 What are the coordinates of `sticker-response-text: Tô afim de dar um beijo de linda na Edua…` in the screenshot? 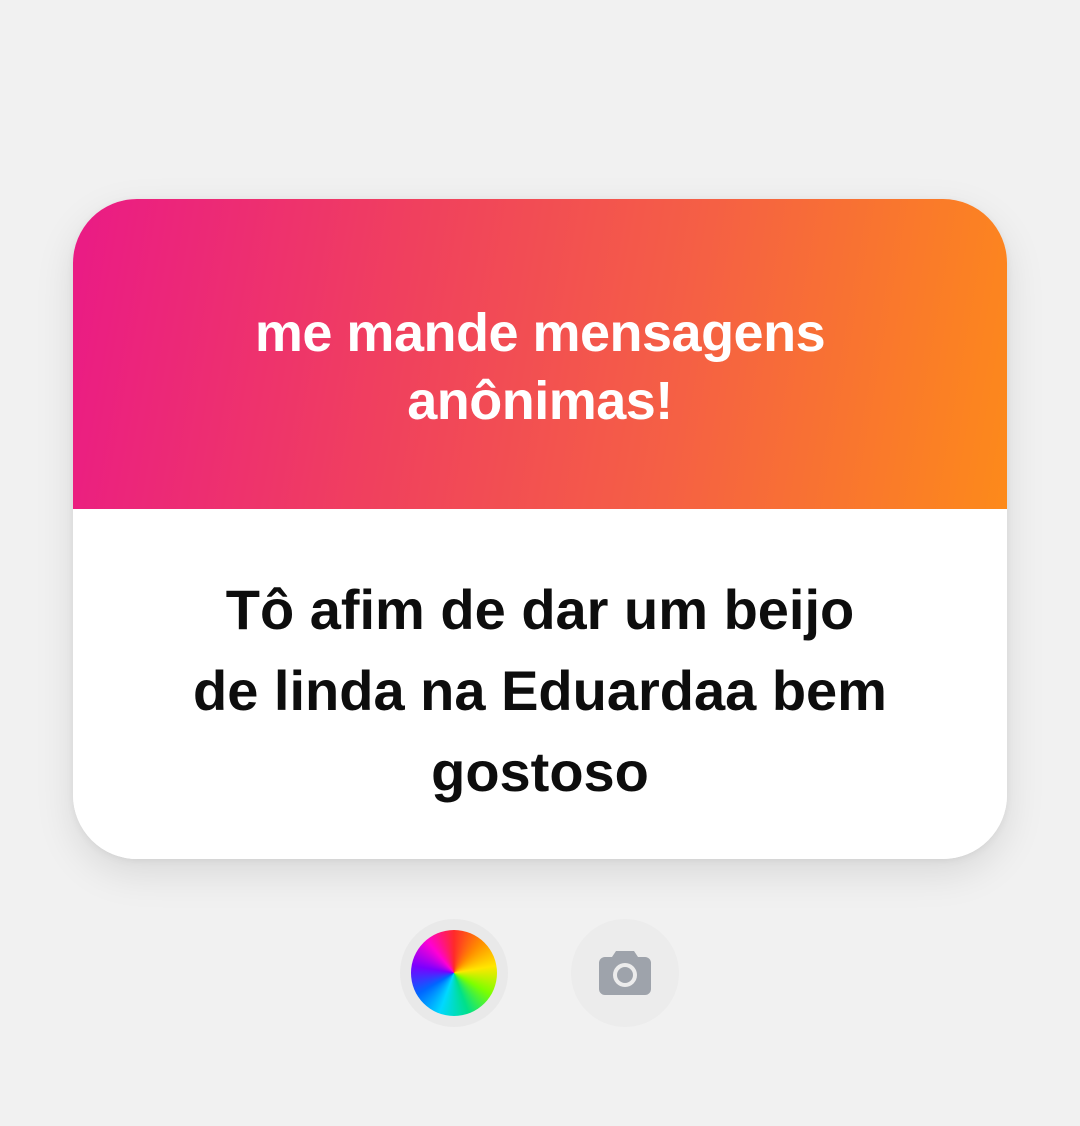 It's located at (540, 690).